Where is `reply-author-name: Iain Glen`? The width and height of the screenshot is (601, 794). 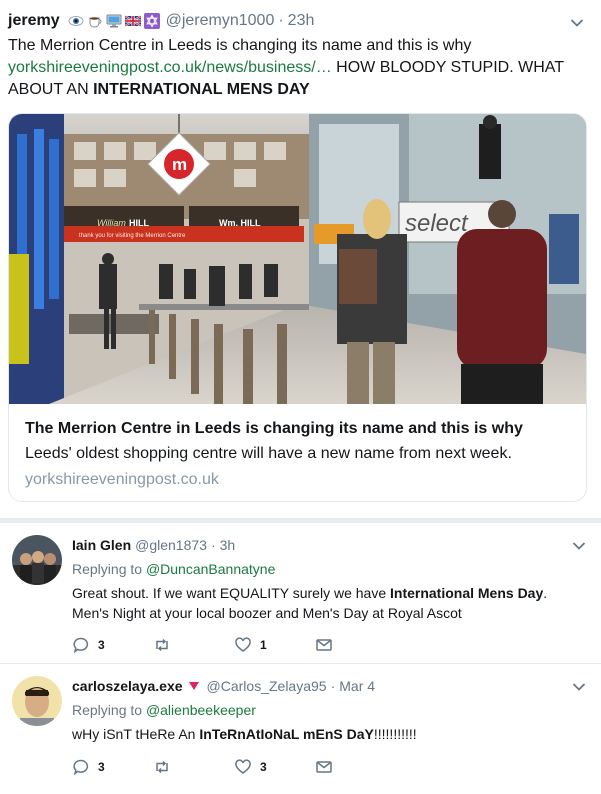 reply-author-name: Iain Glen is located at coordinates (101, 545).